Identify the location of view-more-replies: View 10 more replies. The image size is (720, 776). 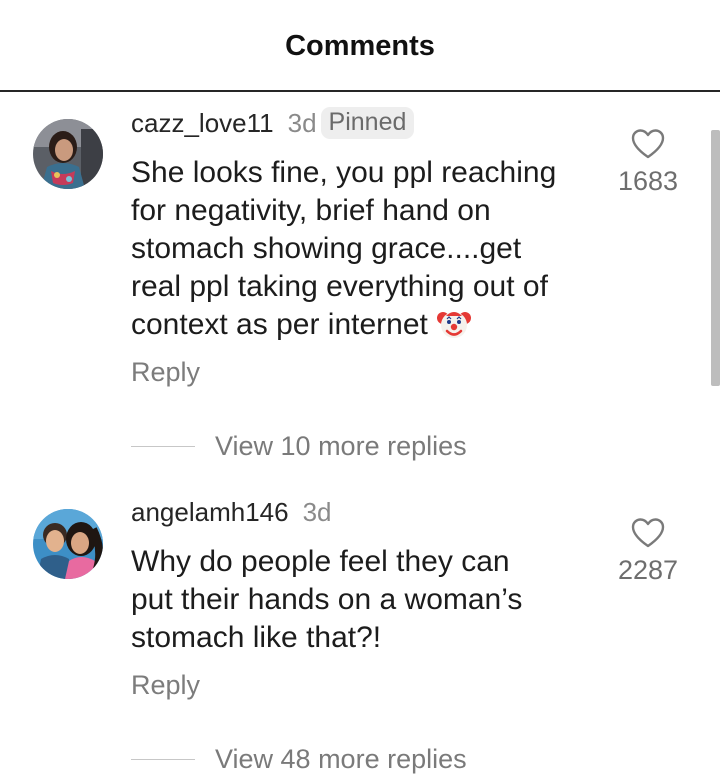
(299, 446).